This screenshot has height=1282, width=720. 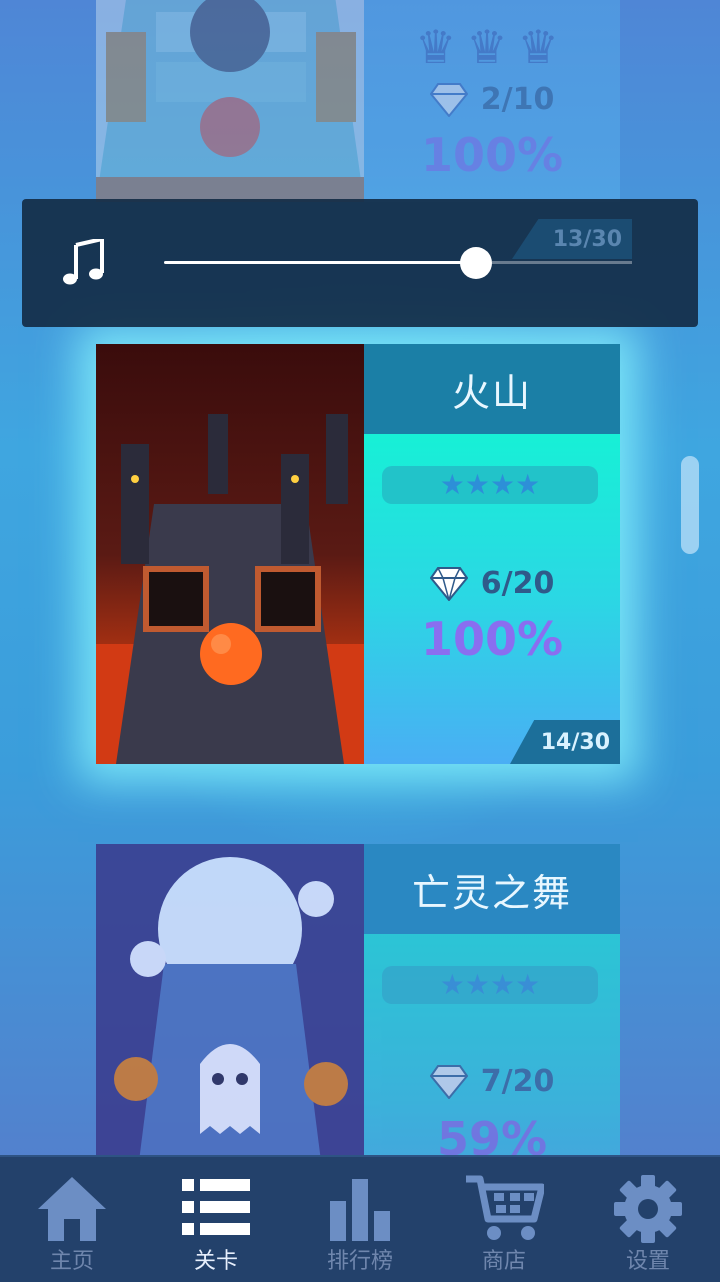 I want to click on level-1-thumbnail, so click(x=230, y=101).